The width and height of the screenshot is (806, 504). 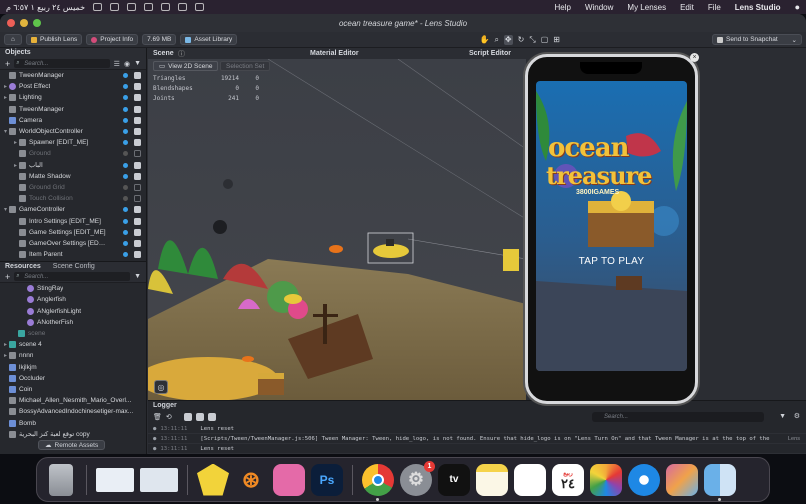 I want to click on minimize-window-button, so click(x=24, y=23).